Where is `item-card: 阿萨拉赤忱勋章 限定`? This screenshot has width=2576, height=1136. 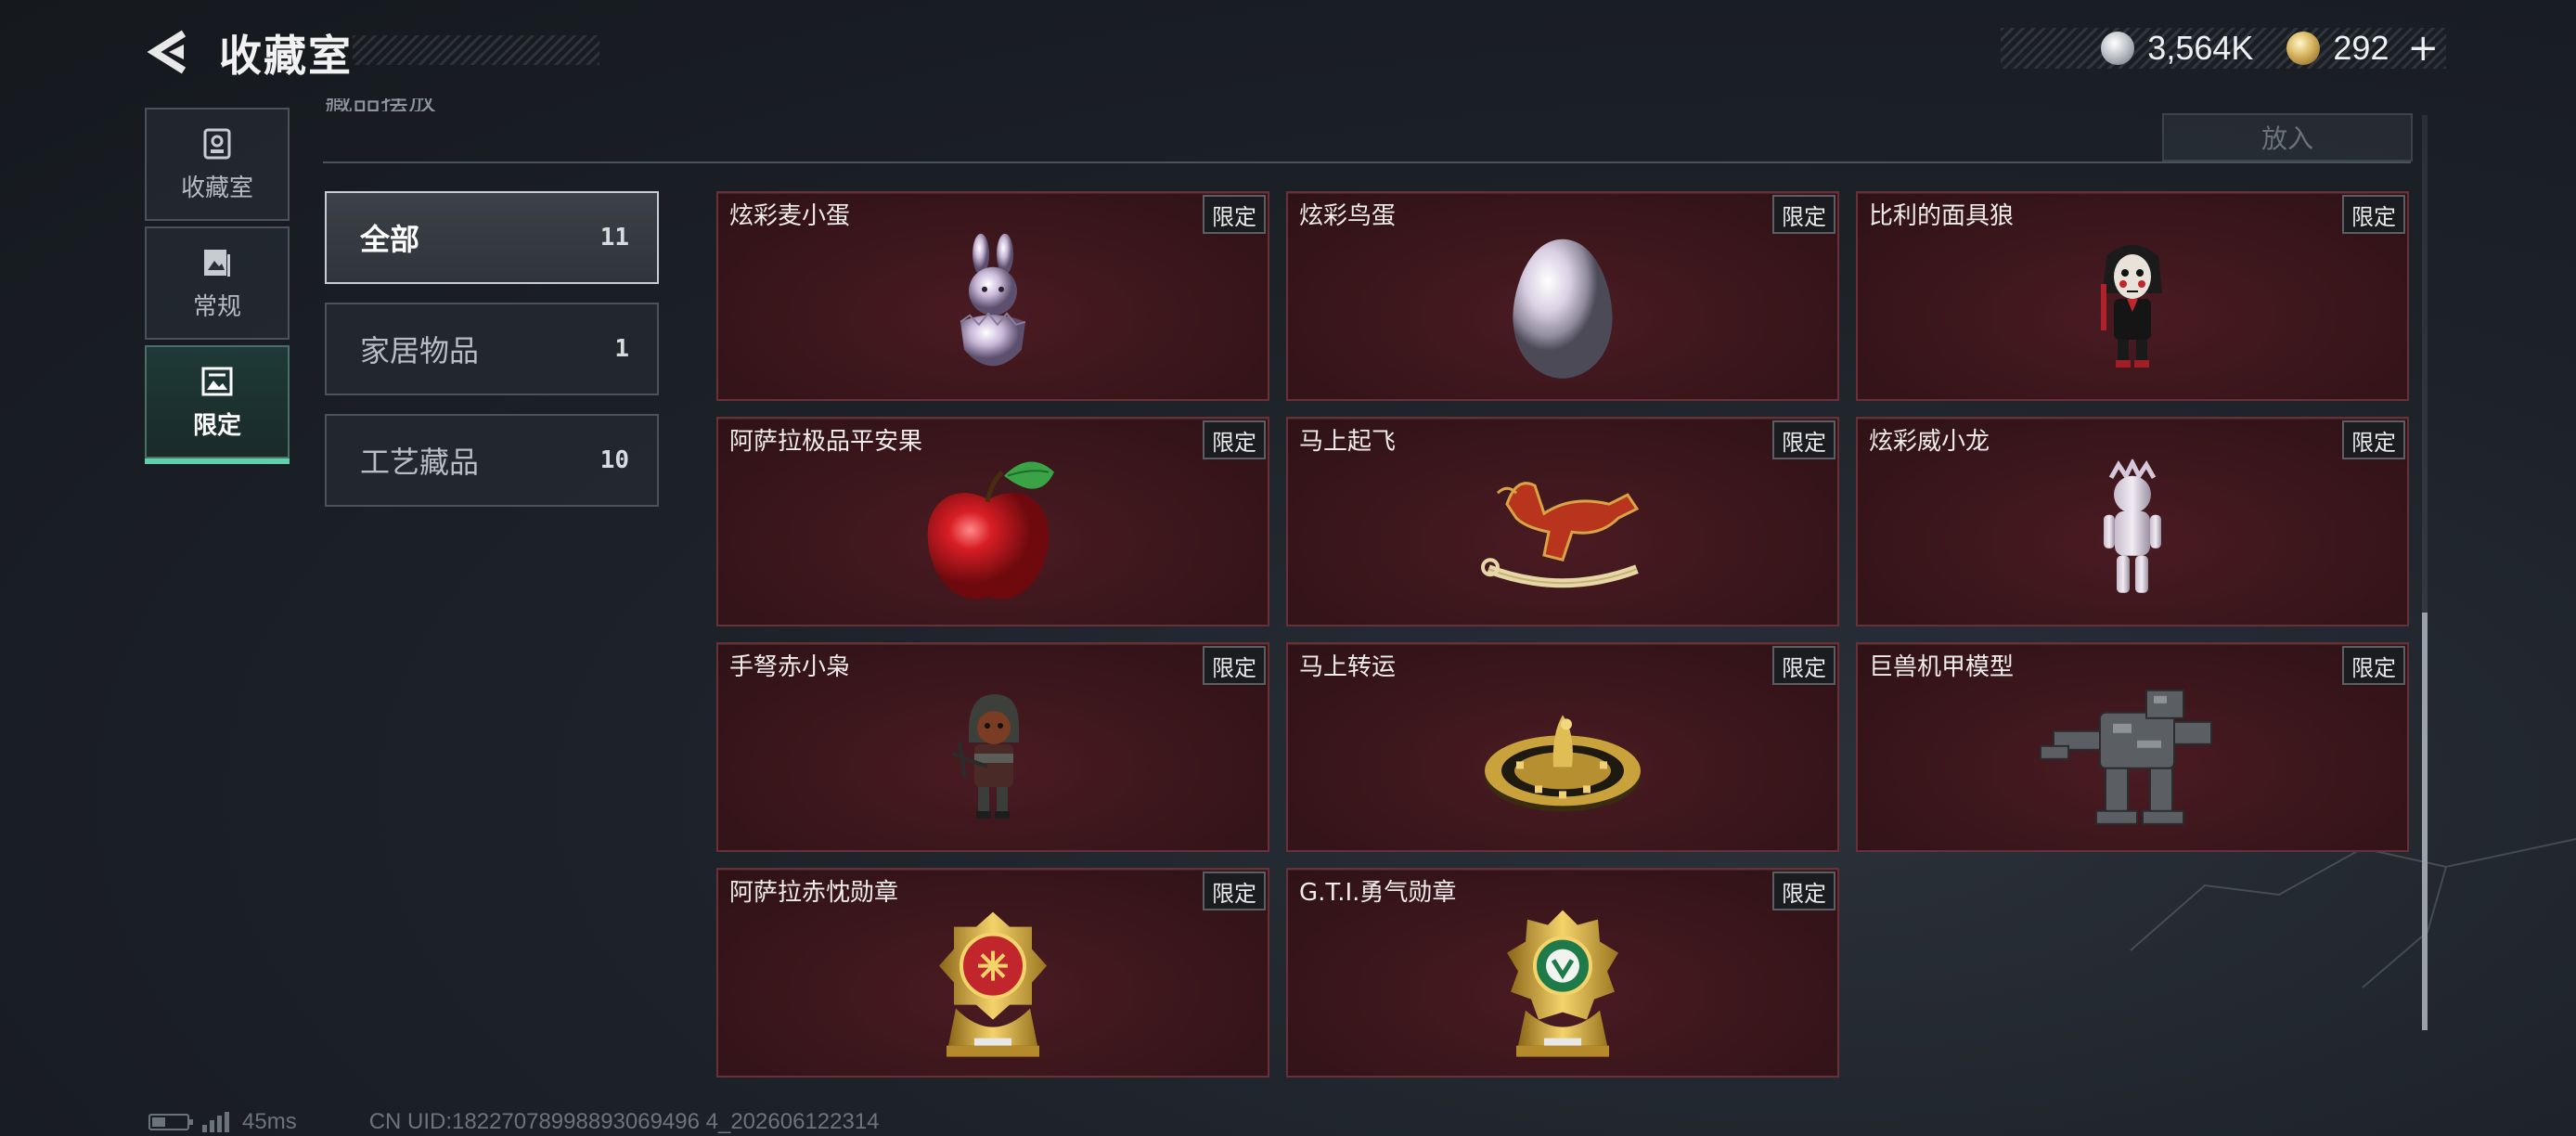
item-card: 阿萨拉赤忱勋章 限定 is located at coordinates (993, 973).